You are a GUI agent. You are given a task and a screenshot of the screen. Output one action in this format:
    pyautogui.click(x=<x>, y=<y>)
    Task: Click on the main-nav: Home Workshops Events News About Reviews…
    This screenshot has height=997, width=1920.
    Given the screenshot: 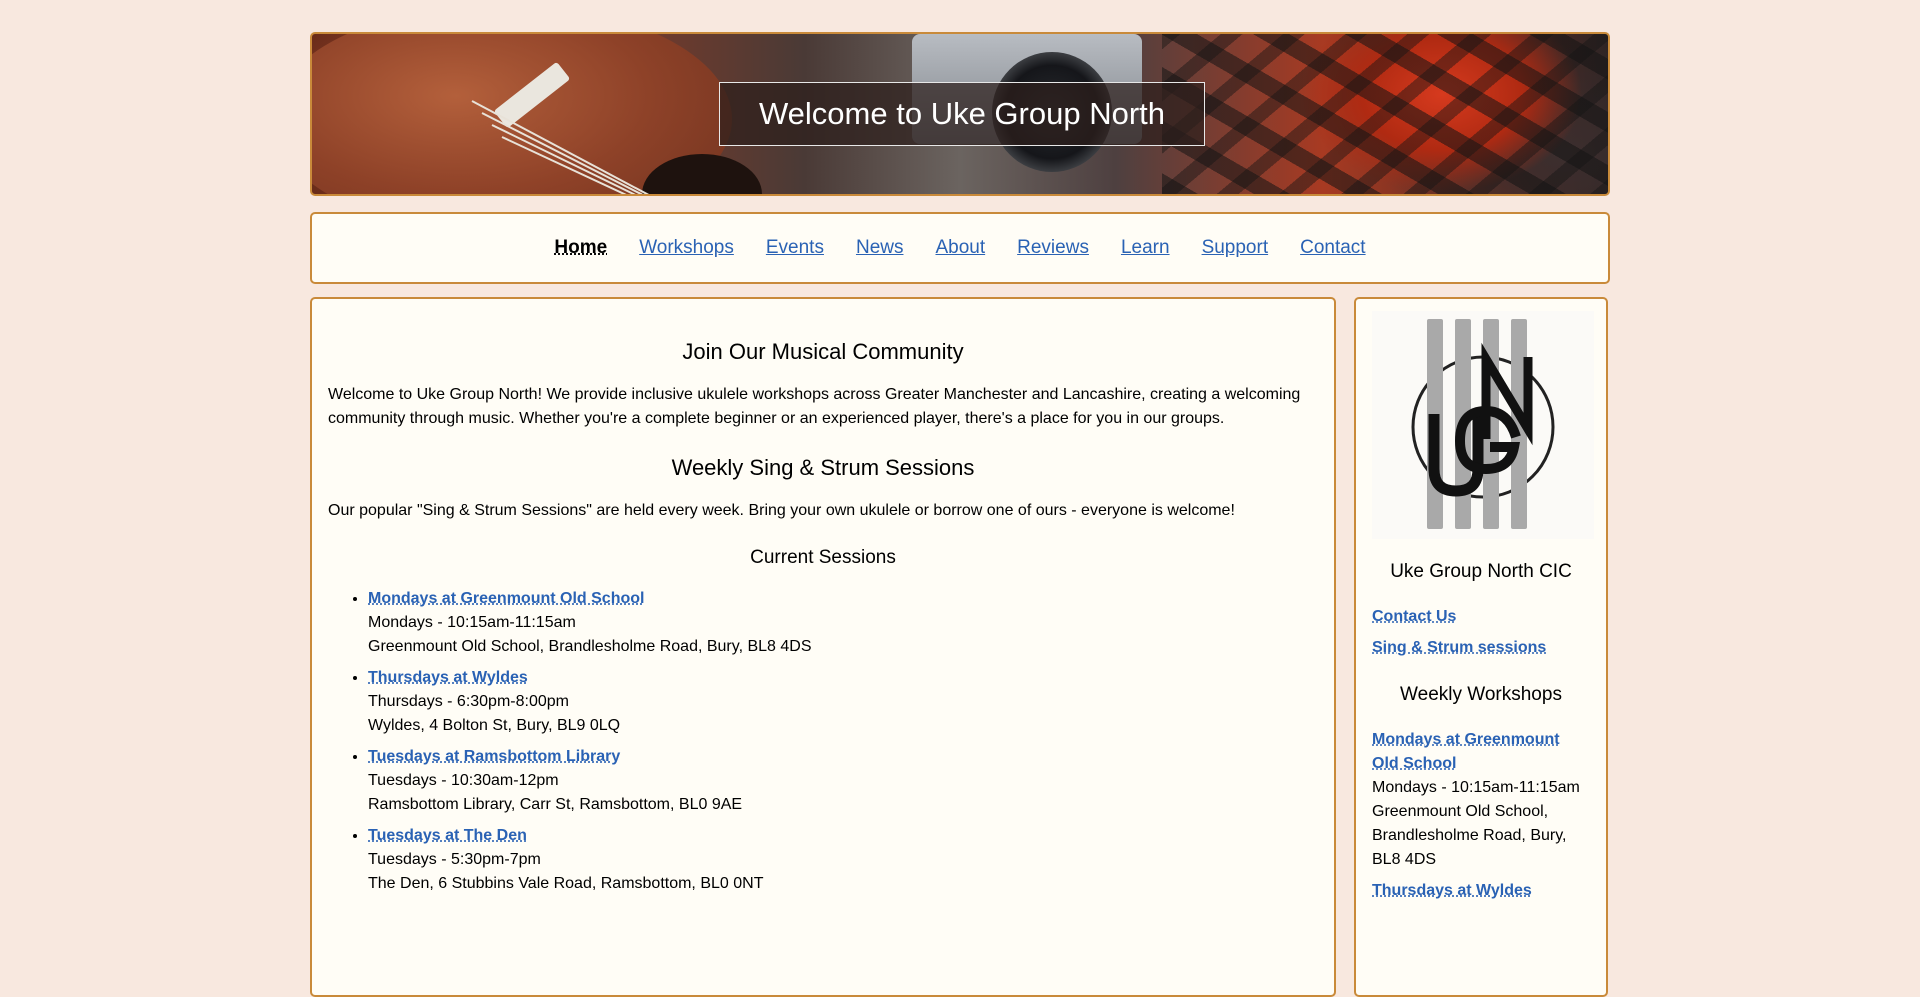 What is the action you would take?
    pyautogui.click(x=960, y=248)
    